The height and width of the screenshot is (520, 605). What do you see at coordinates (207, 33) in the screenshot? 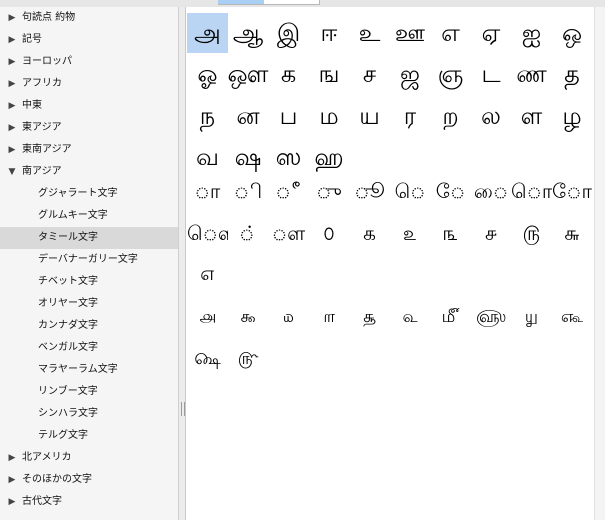
I see `glyph-cell: அ` at bounding box center [207, 33].